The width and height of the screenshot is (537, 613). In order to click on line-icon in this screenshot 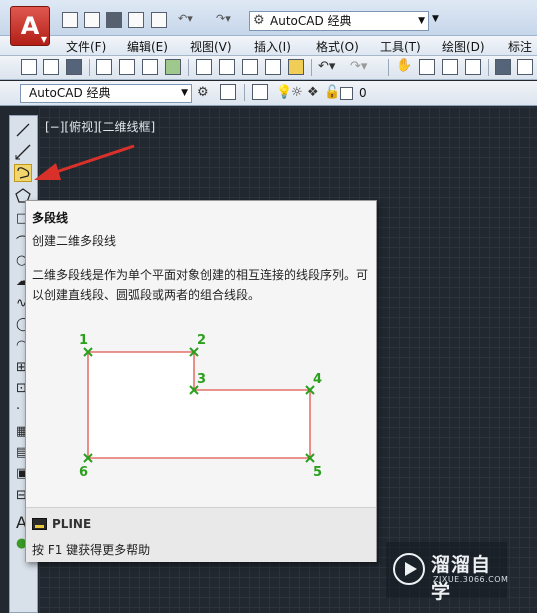, I will do `click(23, 130)`.